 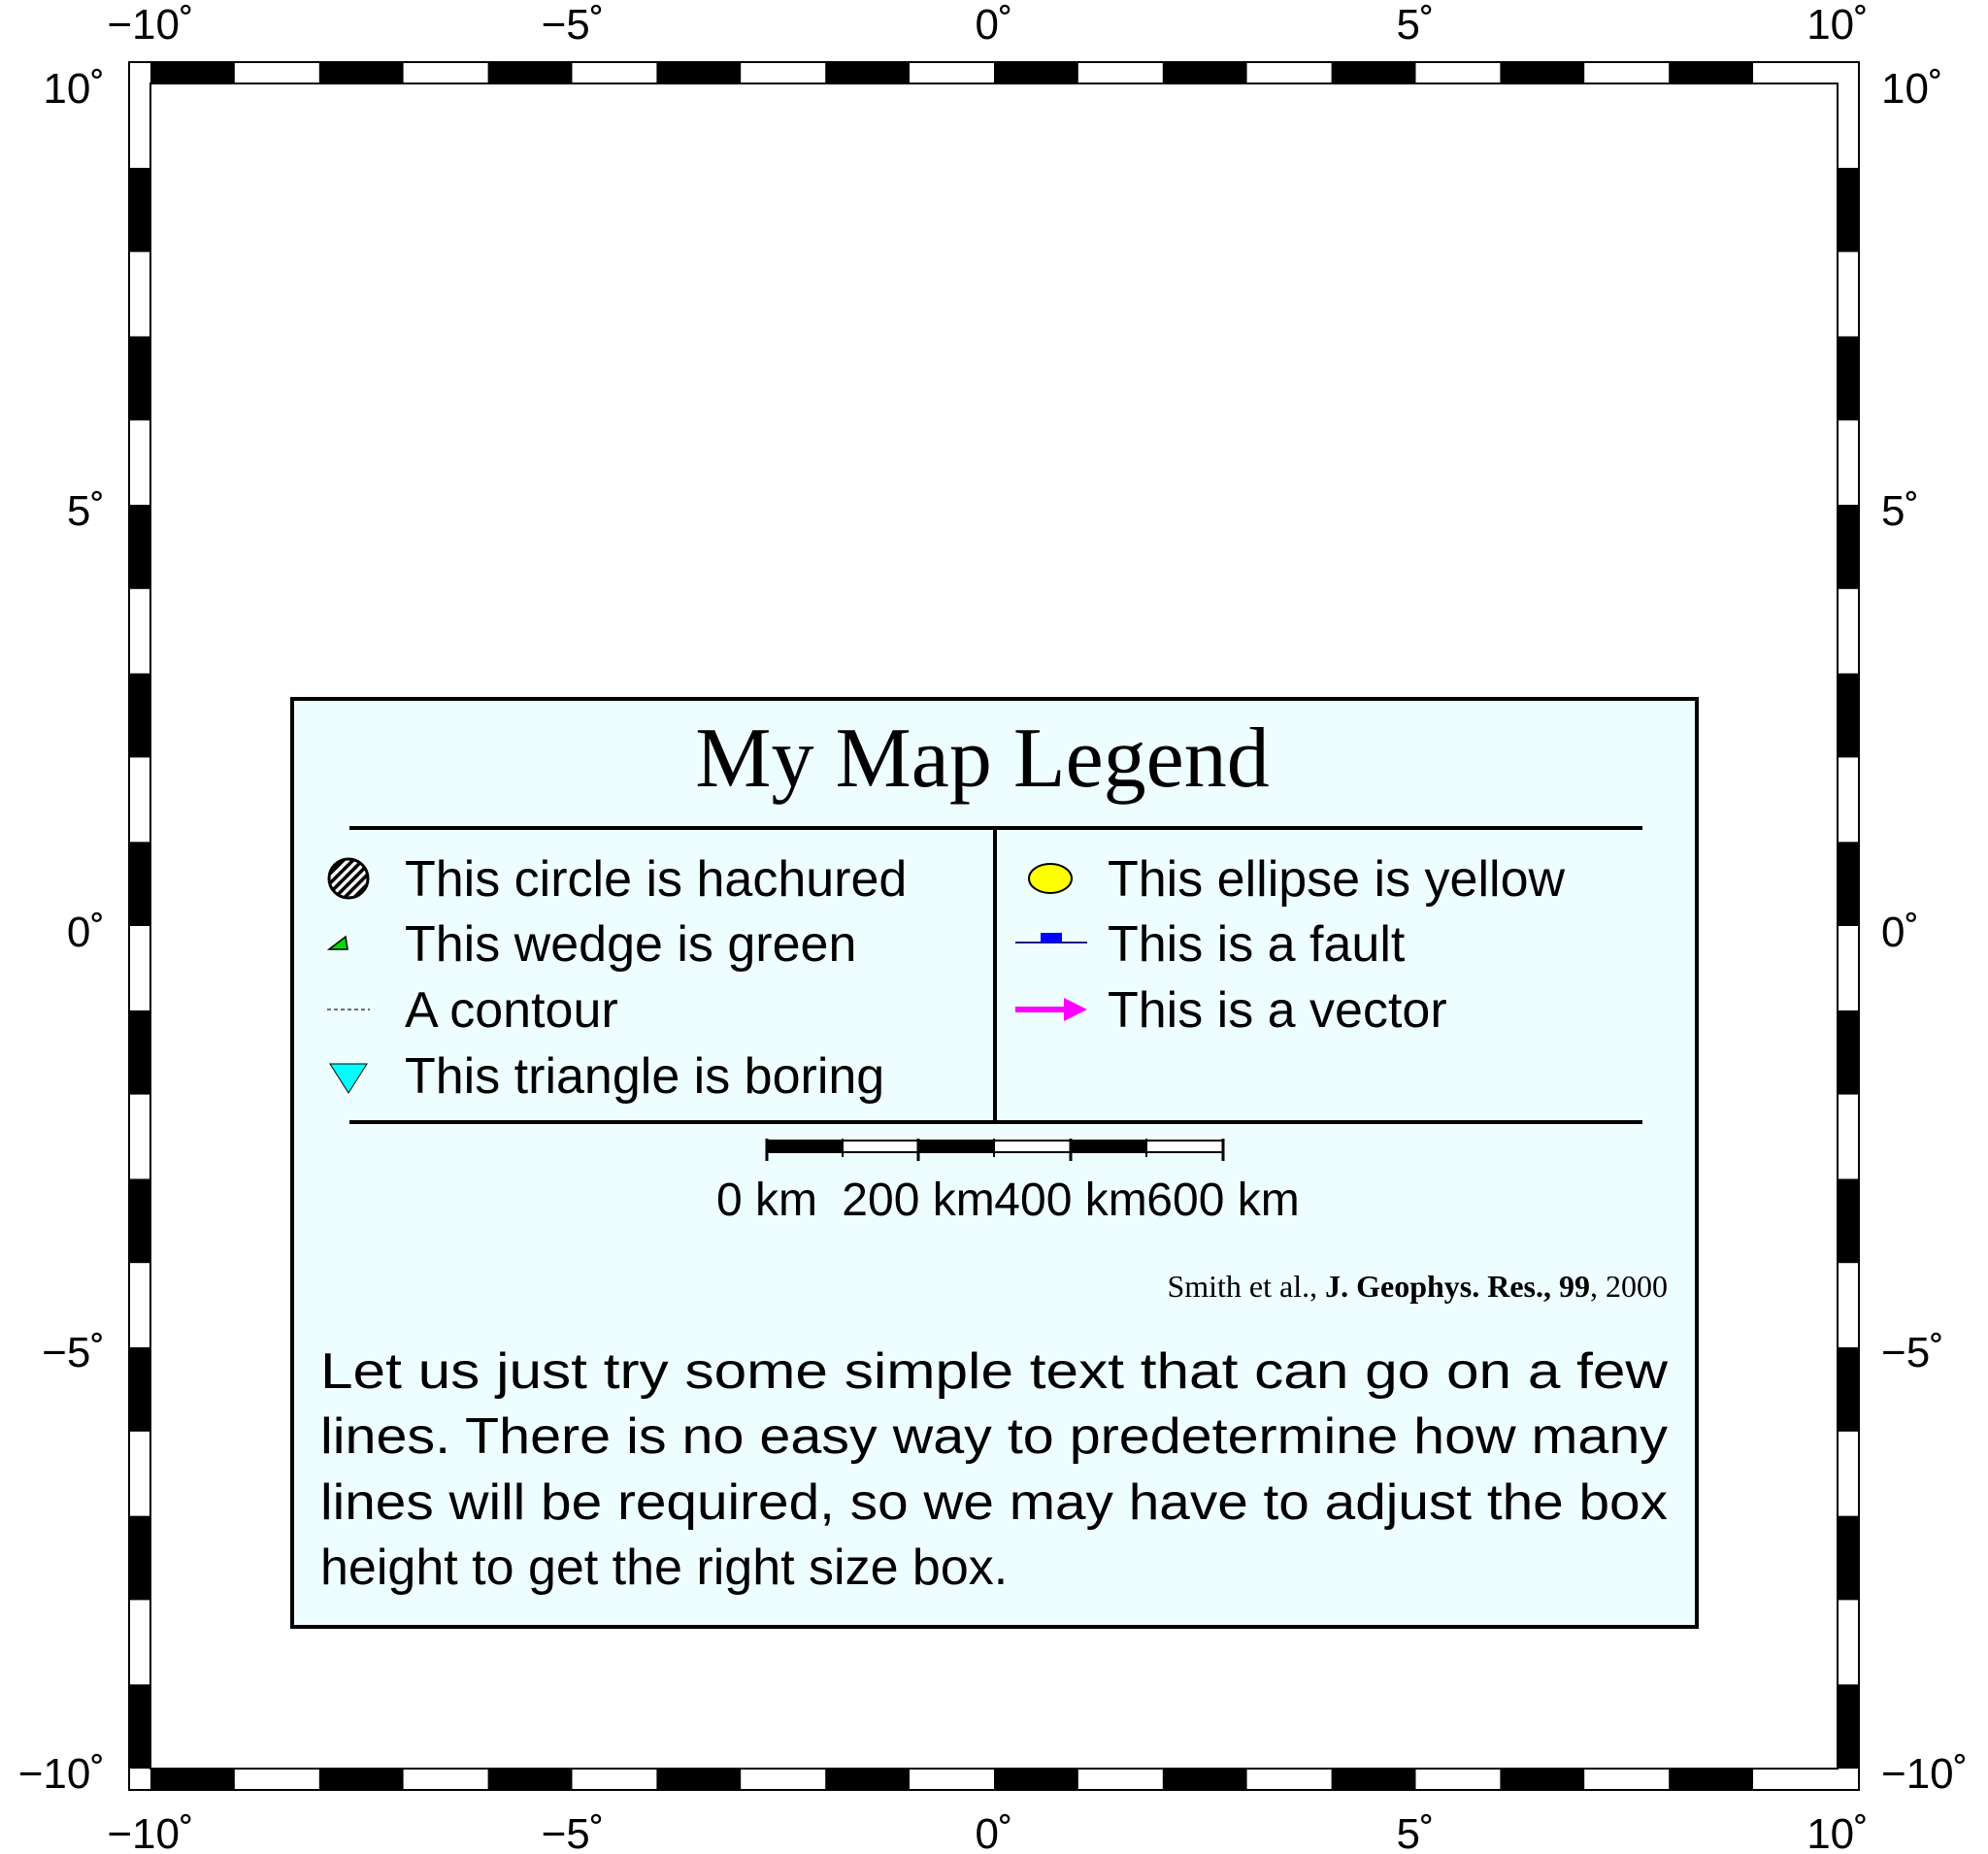 What do you see at coordinates (61, 1774) in the screenshot?
I see `y-tick-label: −10˚` at bounding box center [61, 1774].